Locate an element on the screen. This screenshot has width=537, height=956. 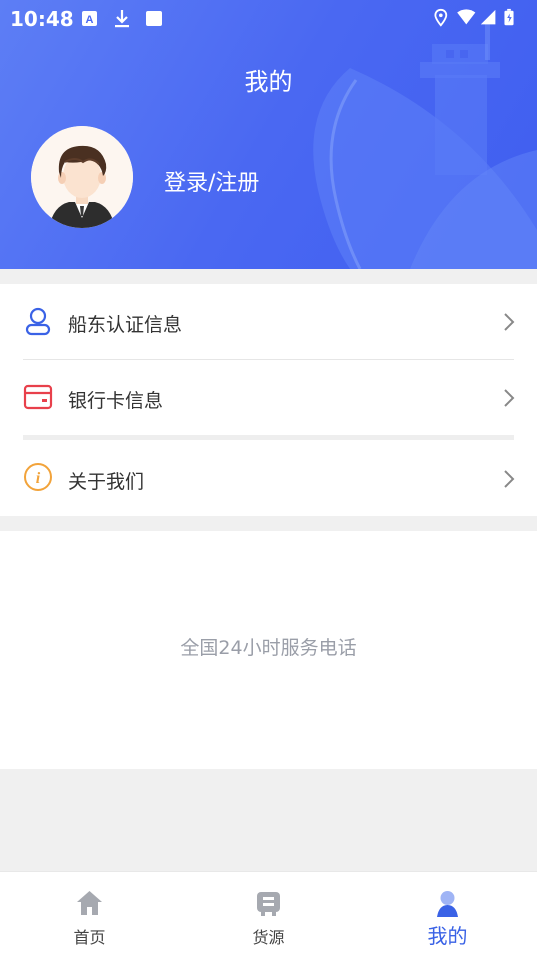
menu-item-shipowner-certification: 船东认证信息 is located at coordinates (268, 321).